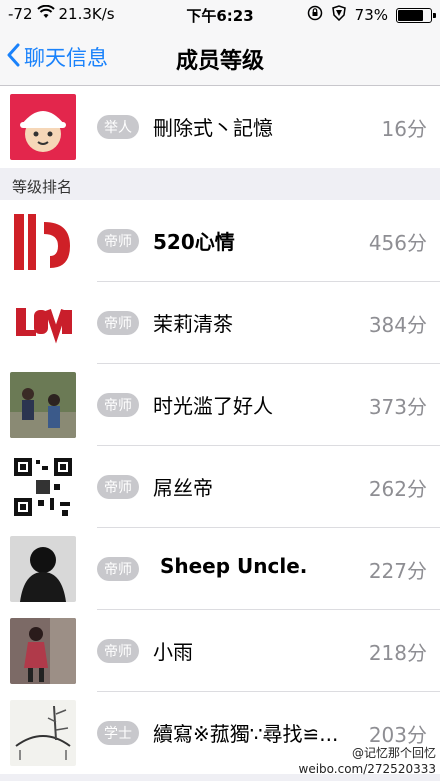  What do you see at coordinates (220, 651) in the screenshot?
I see `member-row: 帝师 小雨 218分` at bounding box center [220, 651].